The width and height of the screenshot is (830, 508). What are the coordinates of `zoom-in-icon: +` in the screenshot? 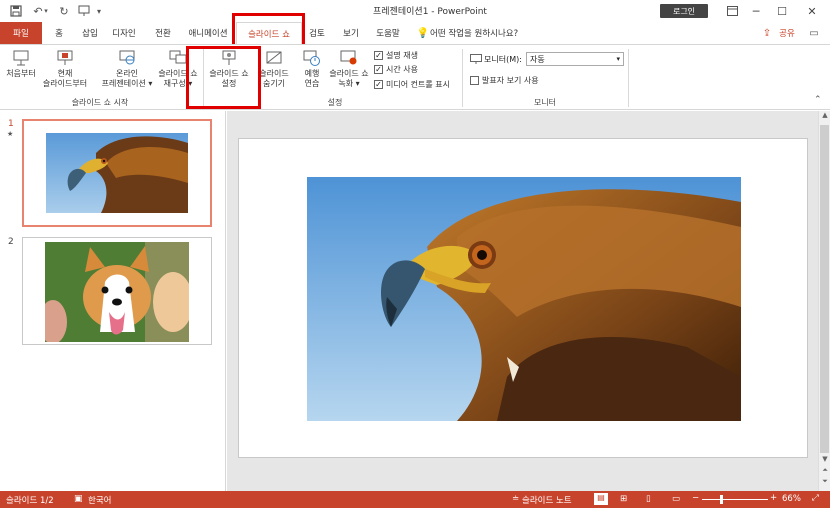 It's located at (773, 498).